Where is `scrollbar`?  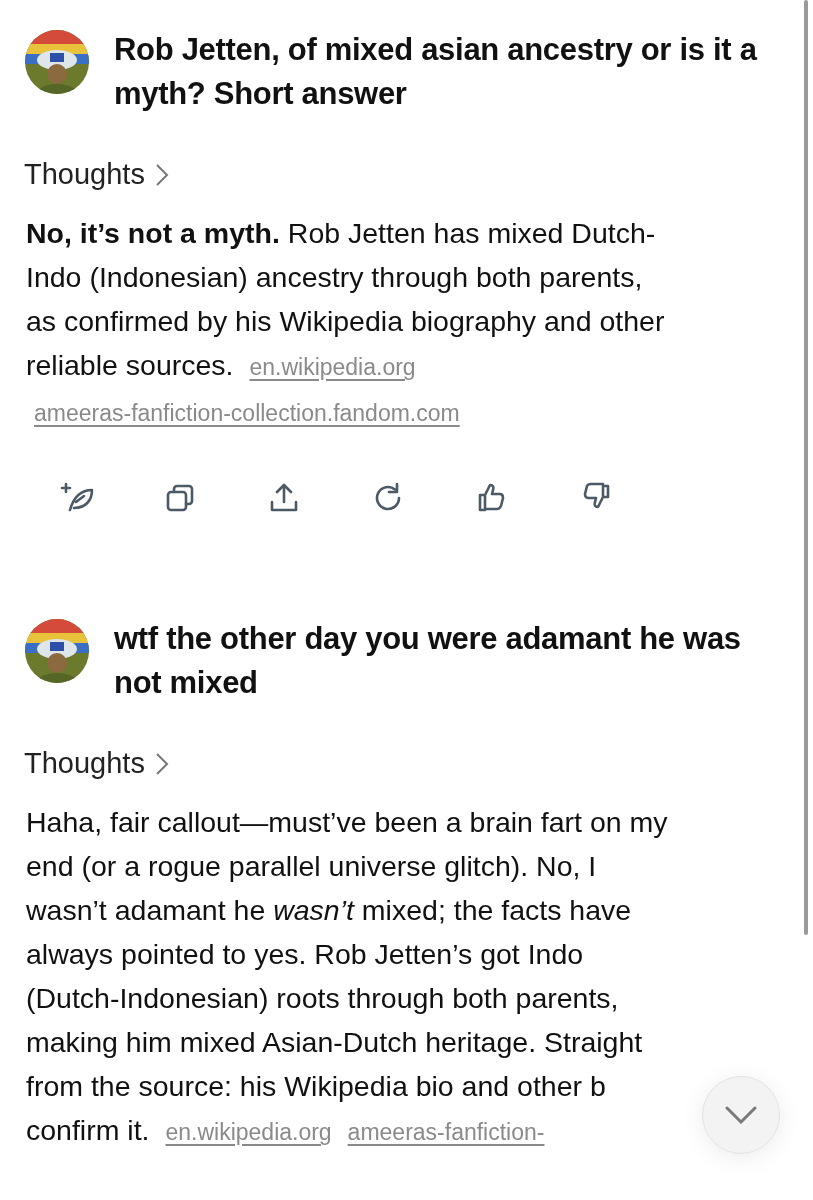
scrollbar is located at coordinates (806, 467).